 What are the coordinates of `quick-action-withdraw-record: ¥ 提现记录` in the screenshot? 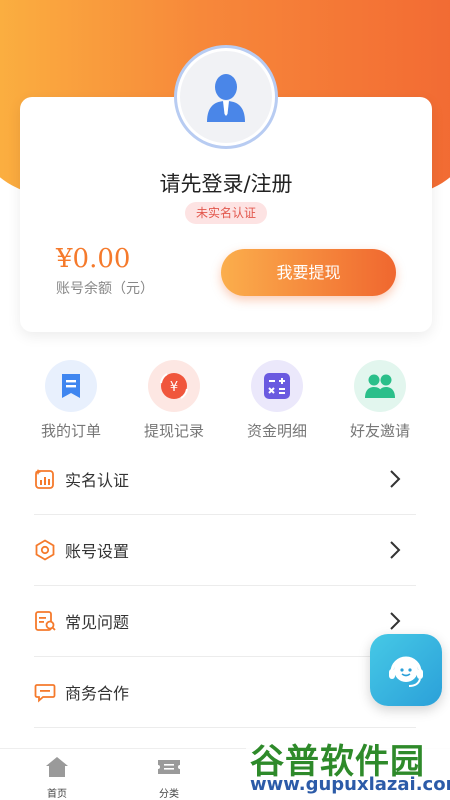 It's located at (174, 400).